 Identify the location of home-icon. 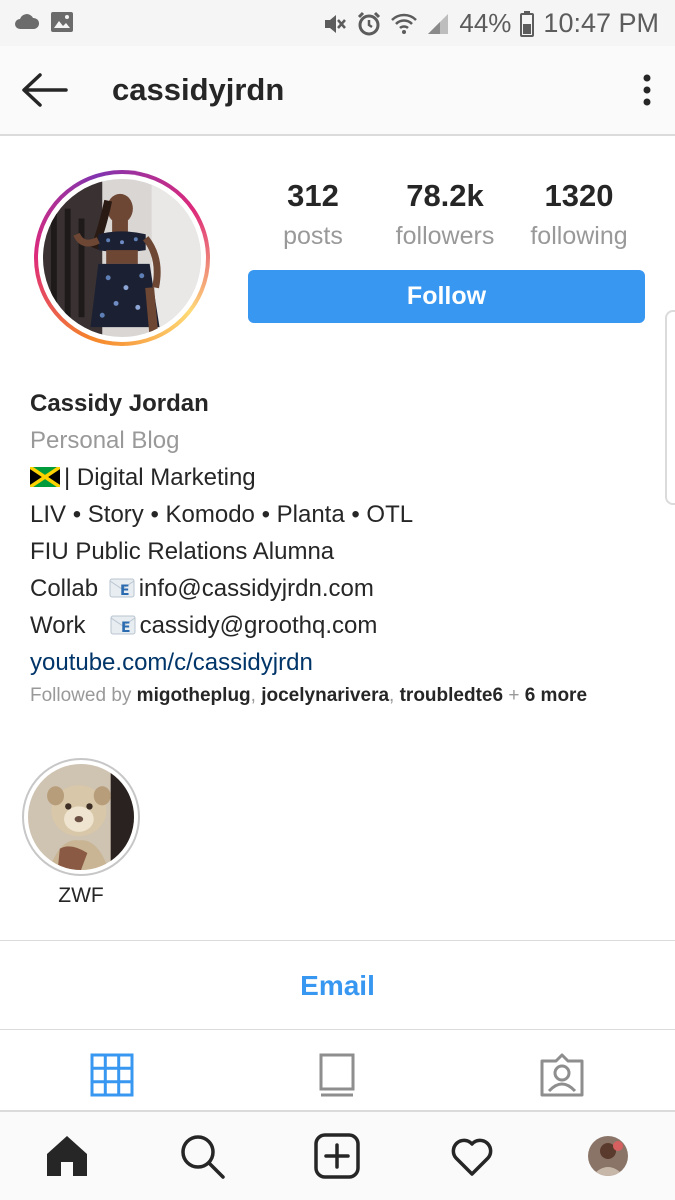
(67, 1156).